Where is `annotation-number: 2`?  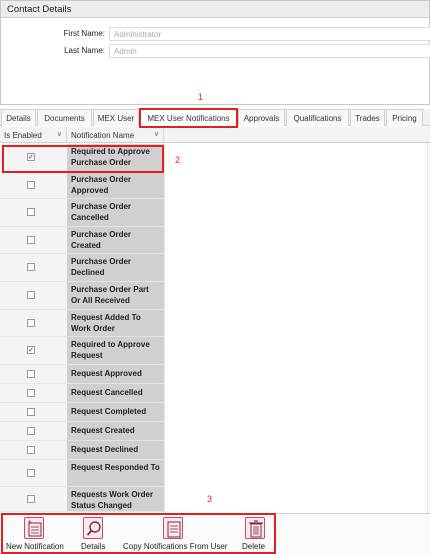
annotation-number: 2 is located at coordinates (178, 160).